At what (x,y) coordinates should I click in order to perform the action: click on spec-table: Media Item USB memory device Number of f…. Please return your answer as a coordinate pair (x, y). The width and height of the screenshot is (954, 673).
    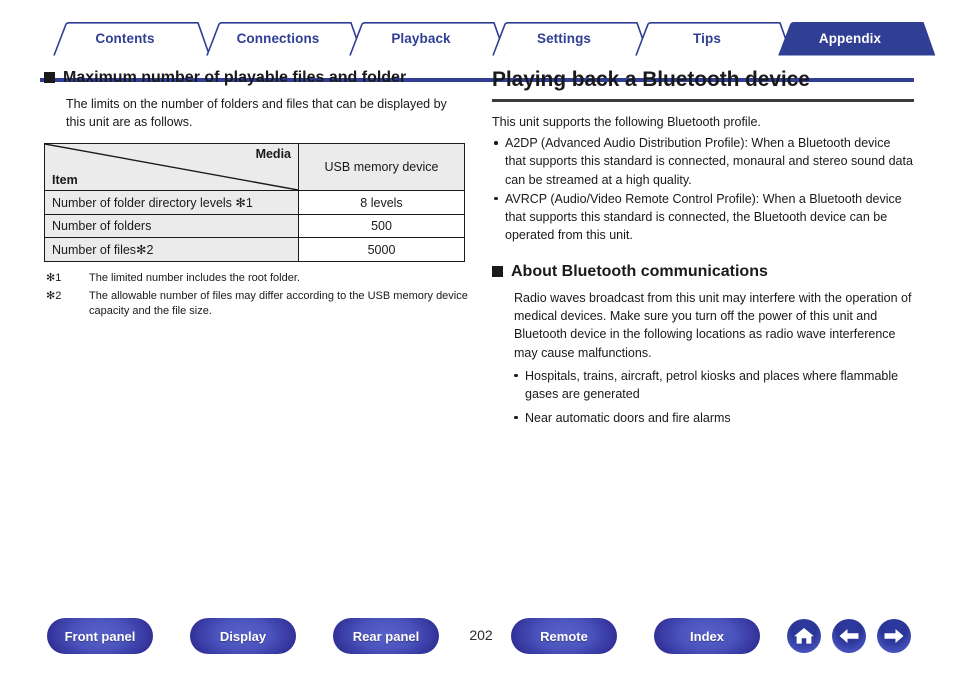
    Looking at the image, I should click on (254, 203).